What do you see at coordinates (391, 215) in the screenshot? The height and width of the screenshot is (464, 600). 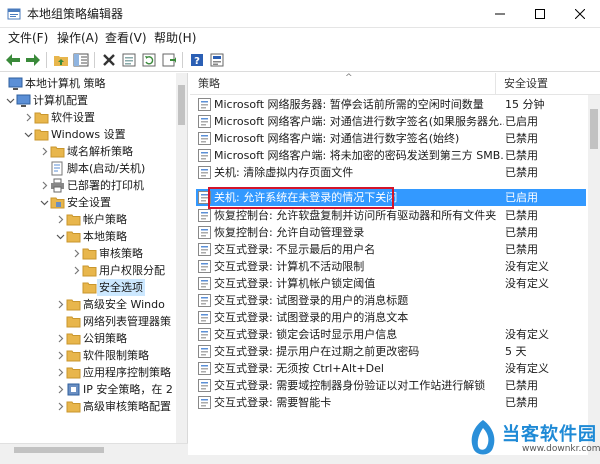 I see `table-row: 恢复控制台: 允许软盘复制并访问所有驱动器和所有文件夹 已禁用` at bounding box center [391, 215].